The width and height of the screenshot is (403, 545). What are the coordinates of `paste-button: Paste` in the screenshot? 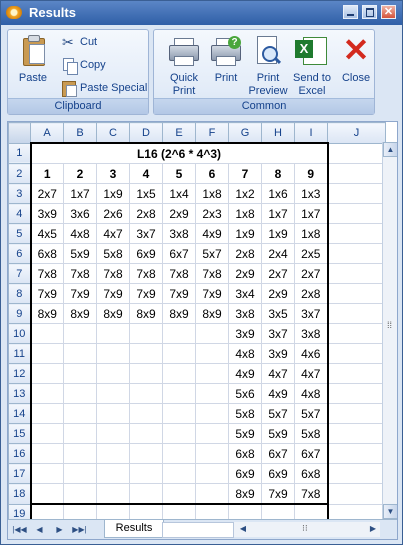 It's located at (33, 60).